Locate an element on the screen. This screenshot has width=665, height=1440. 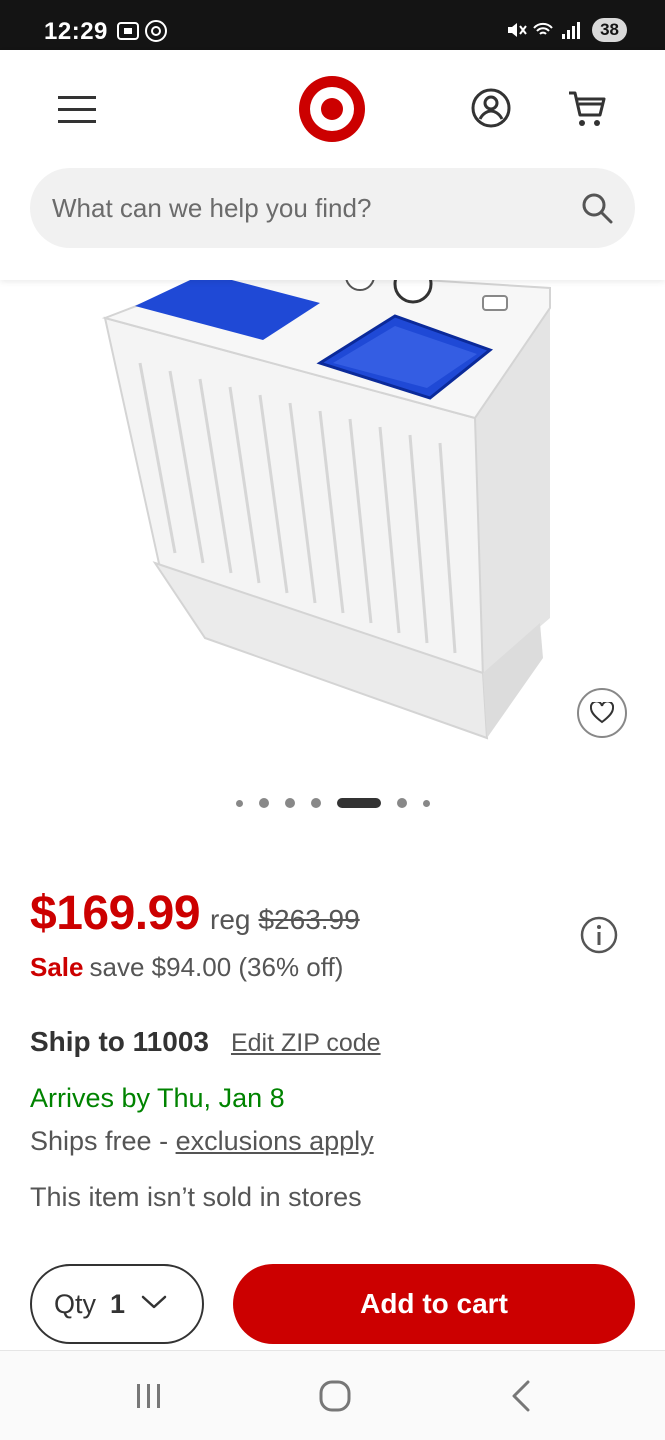
regular-price: $263.99 is located at coordinates (309, 919).